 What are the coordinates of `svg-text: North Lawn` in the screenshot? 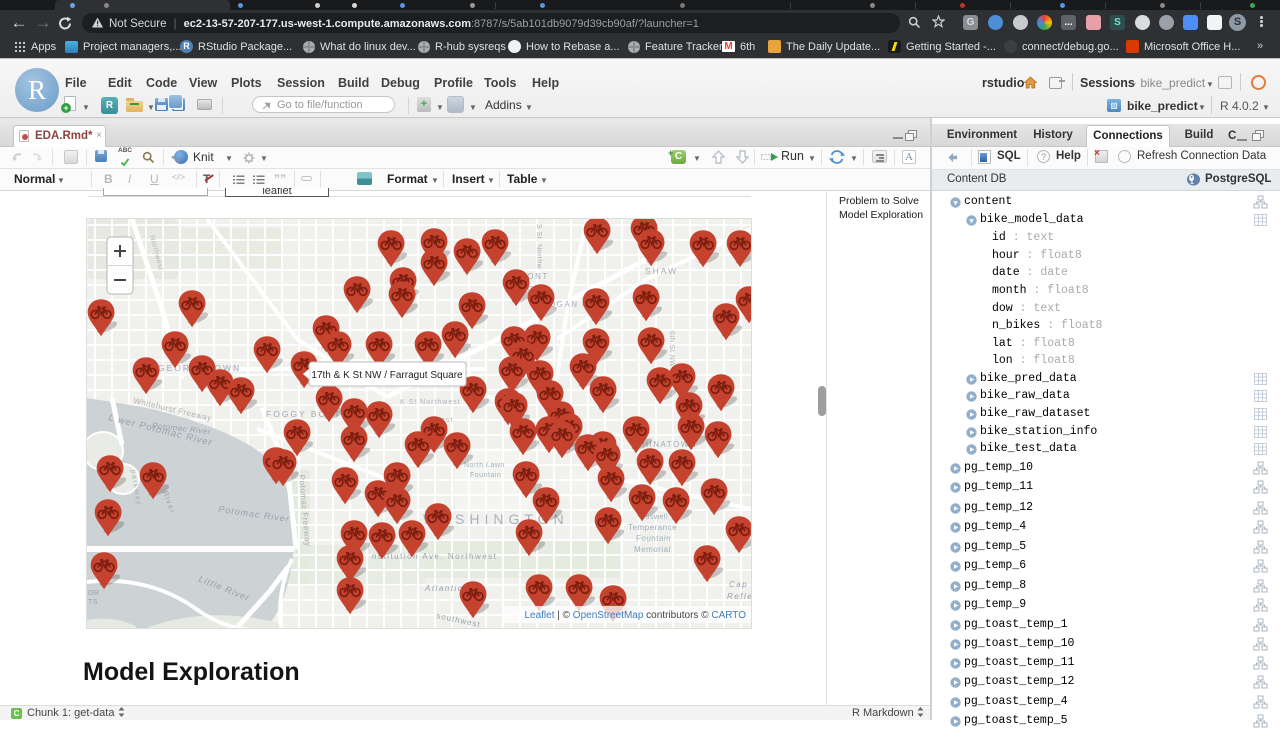 It's located at (484, 465).